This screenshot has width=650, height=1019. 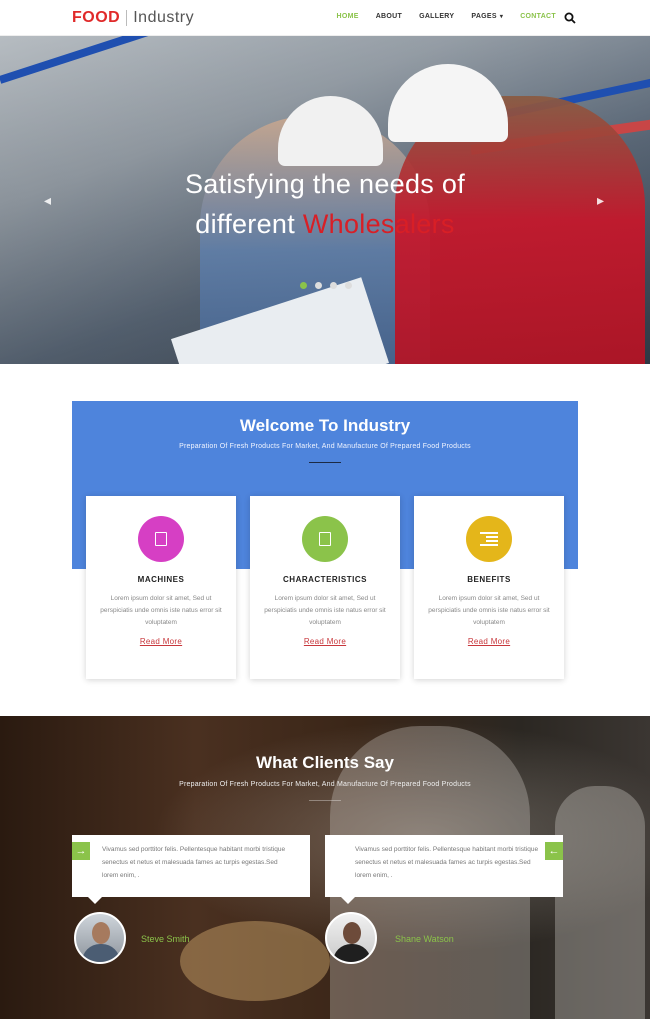 What do you see at coordinates (325, 462) in the screenshot?
I see `welcome-divider` at bounding box center [325, 462].